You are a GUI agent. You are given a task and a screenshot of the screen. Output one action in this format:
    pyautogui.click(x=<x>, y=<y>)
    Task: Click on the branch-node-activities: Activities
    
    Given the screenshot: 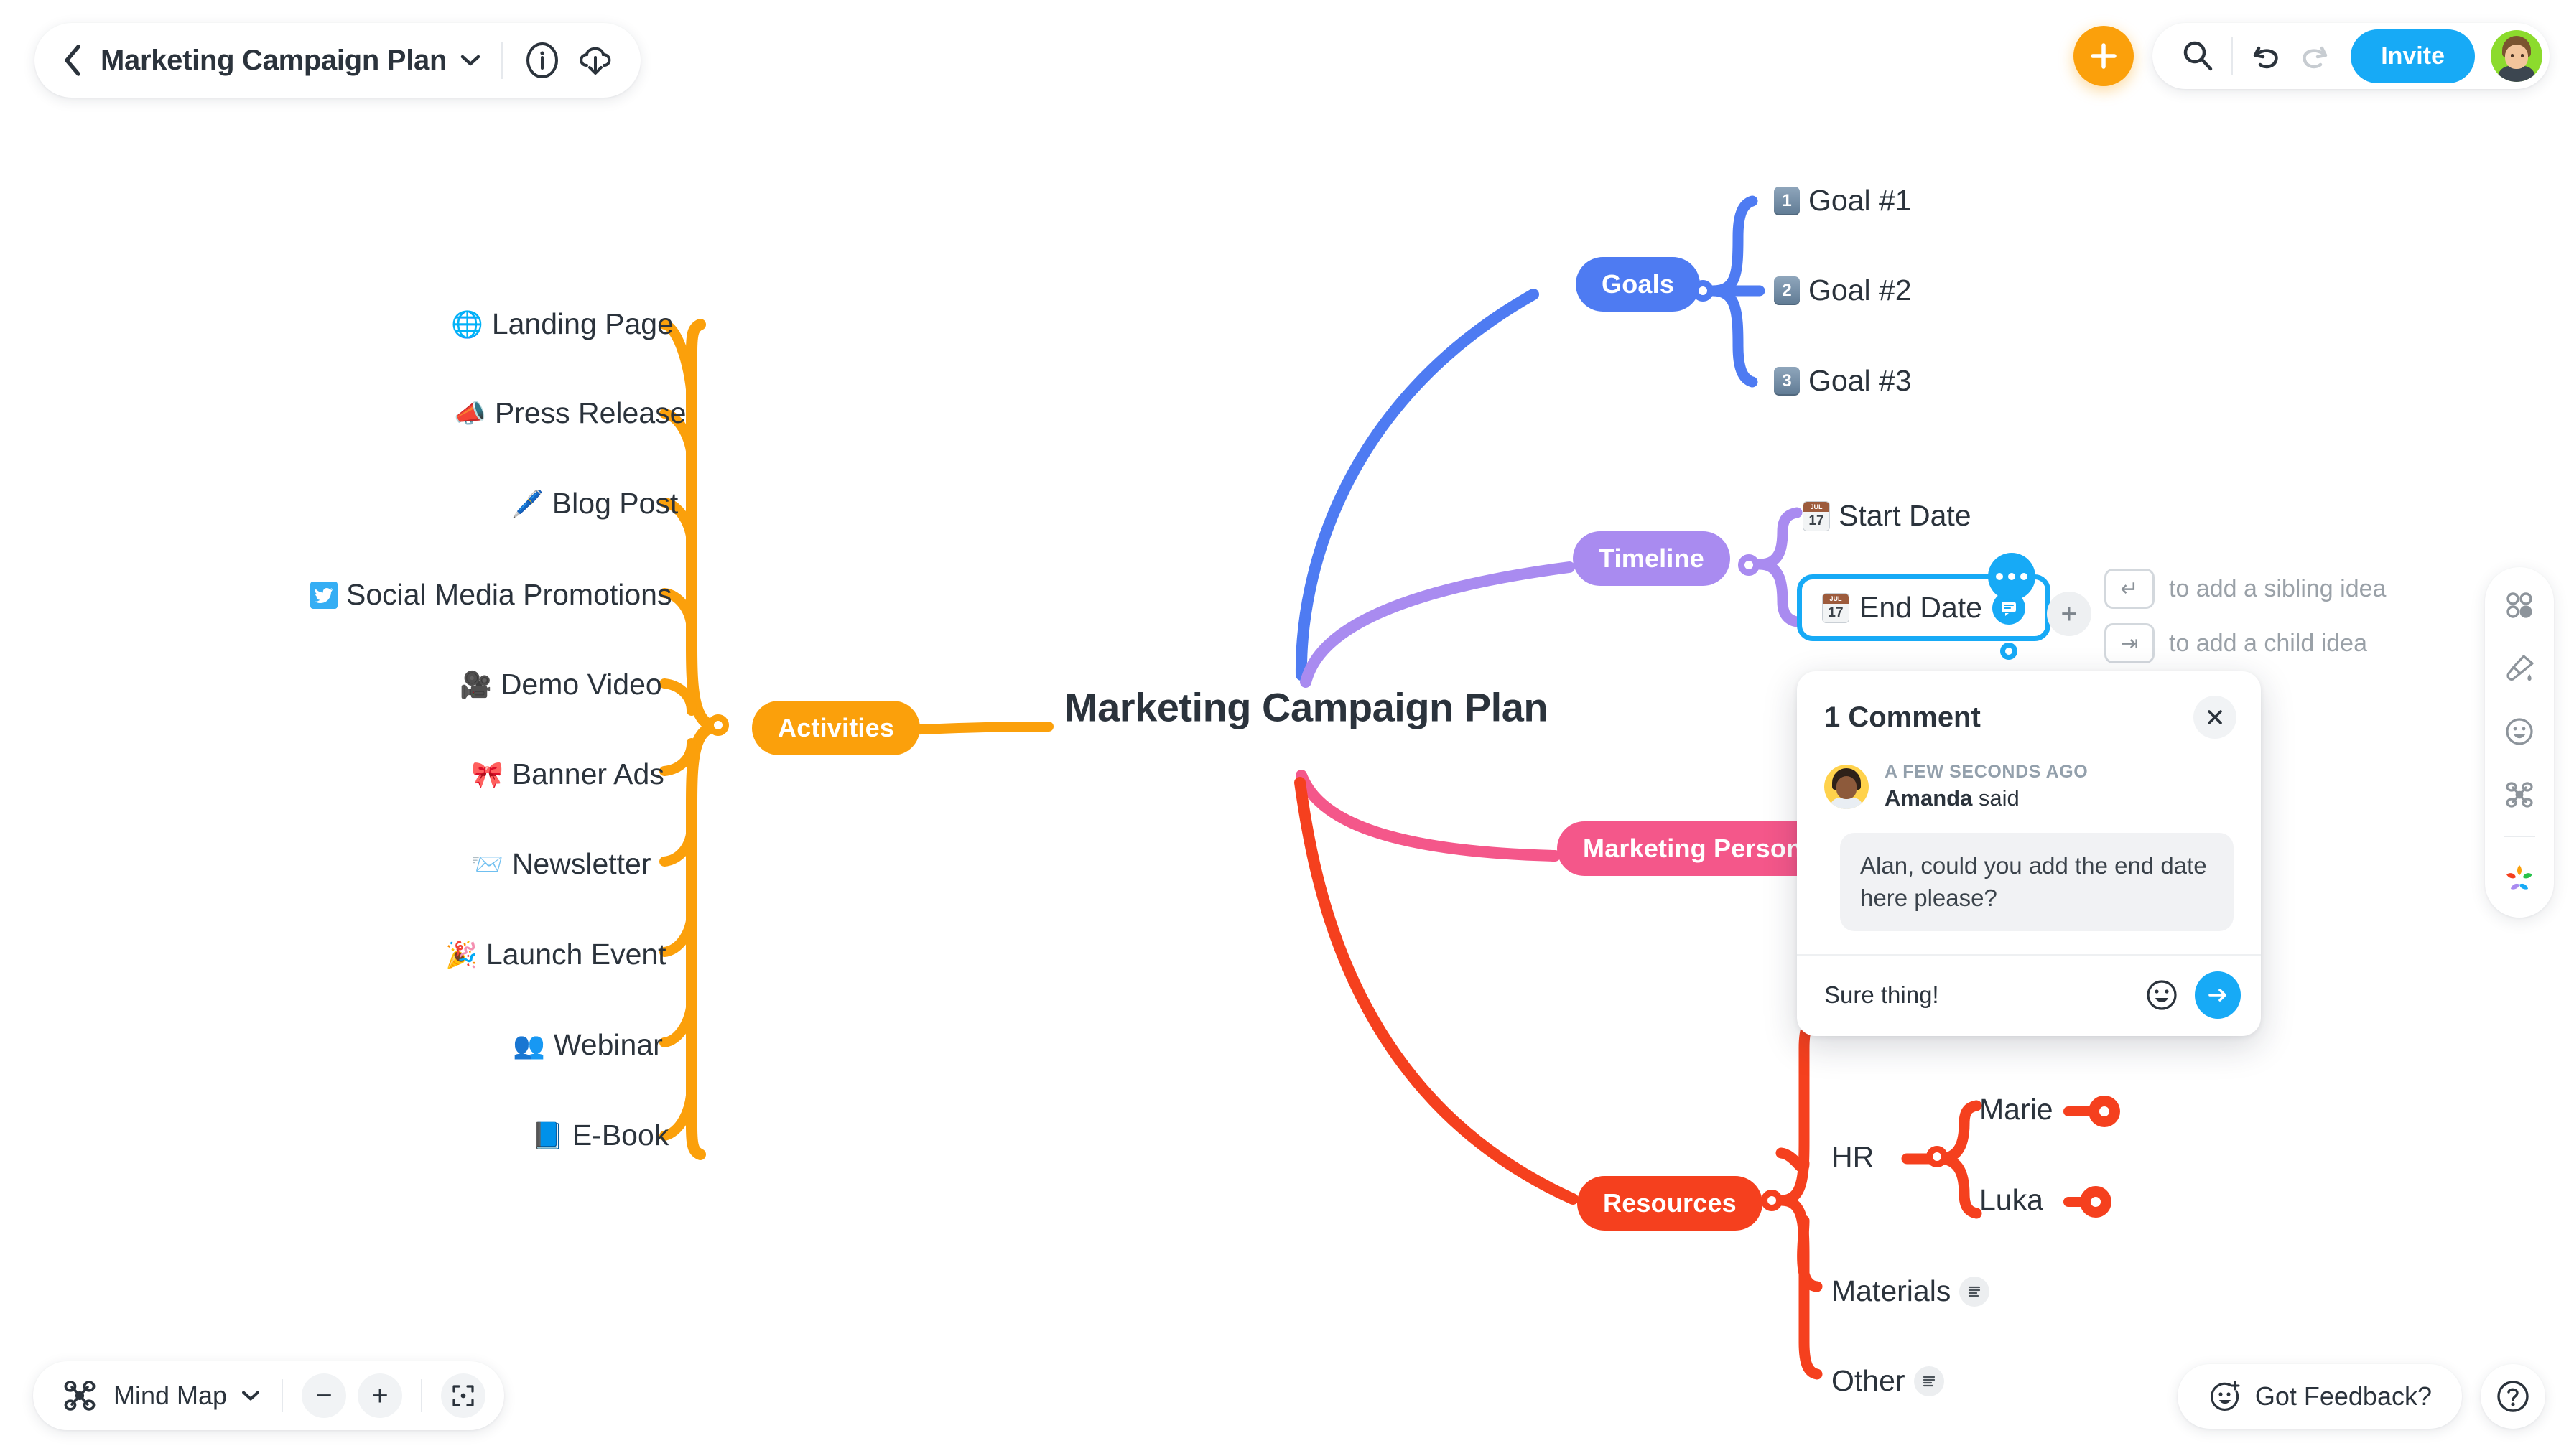 What is the action you would take?
    pyautogui.click(x=837, y=728)
    